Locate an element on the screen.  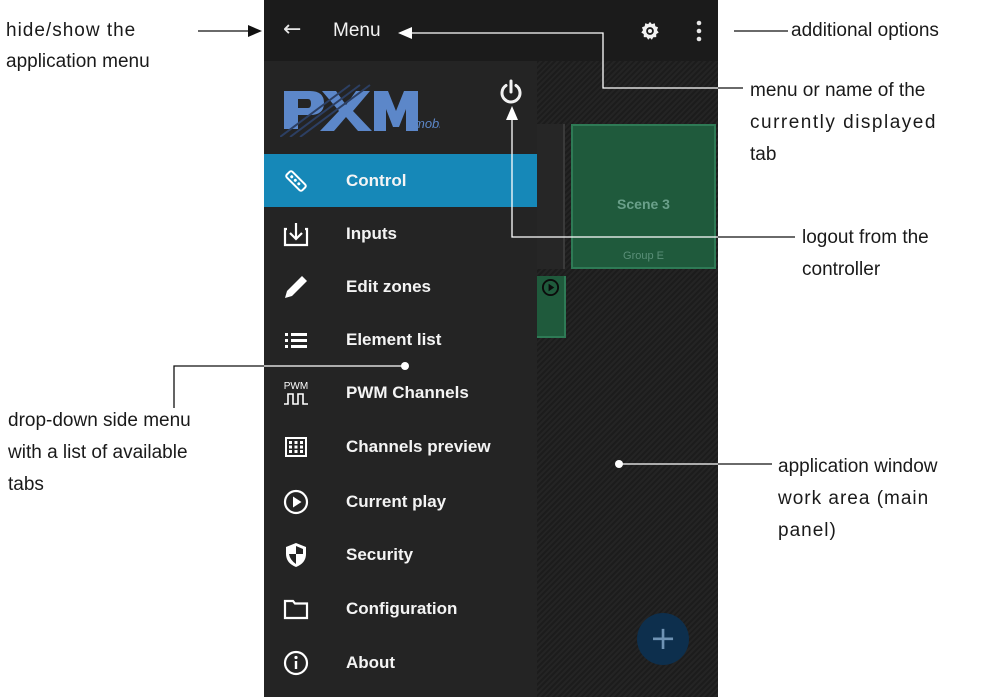
scene-tile-title: Scene 3 is located at coordinates (643, 204).